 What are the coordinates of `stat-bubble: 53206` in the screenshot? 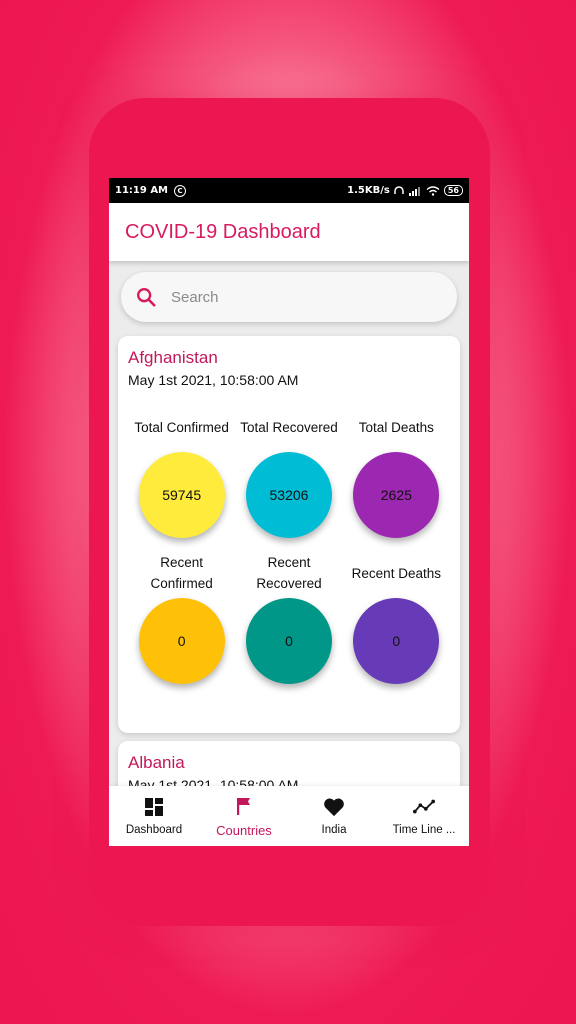 It's located at (288, 495).